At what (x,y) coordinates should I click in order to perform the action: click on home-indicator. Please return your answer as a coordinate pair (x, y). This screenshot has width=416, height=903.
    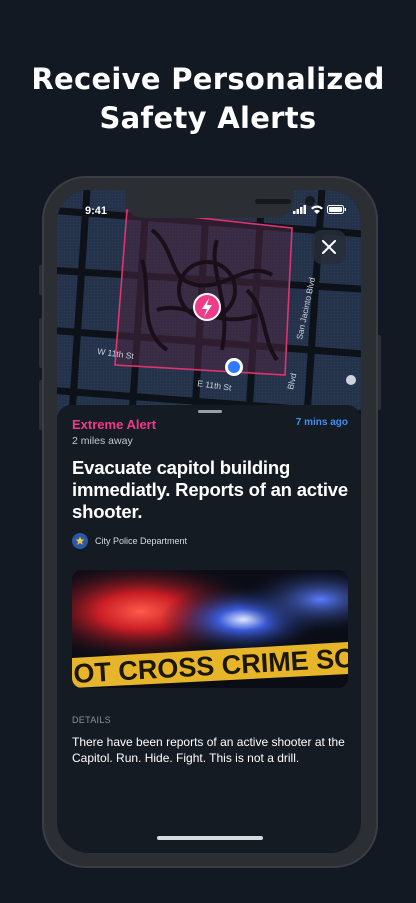
    Looking at the image, I should click on (210, 838).